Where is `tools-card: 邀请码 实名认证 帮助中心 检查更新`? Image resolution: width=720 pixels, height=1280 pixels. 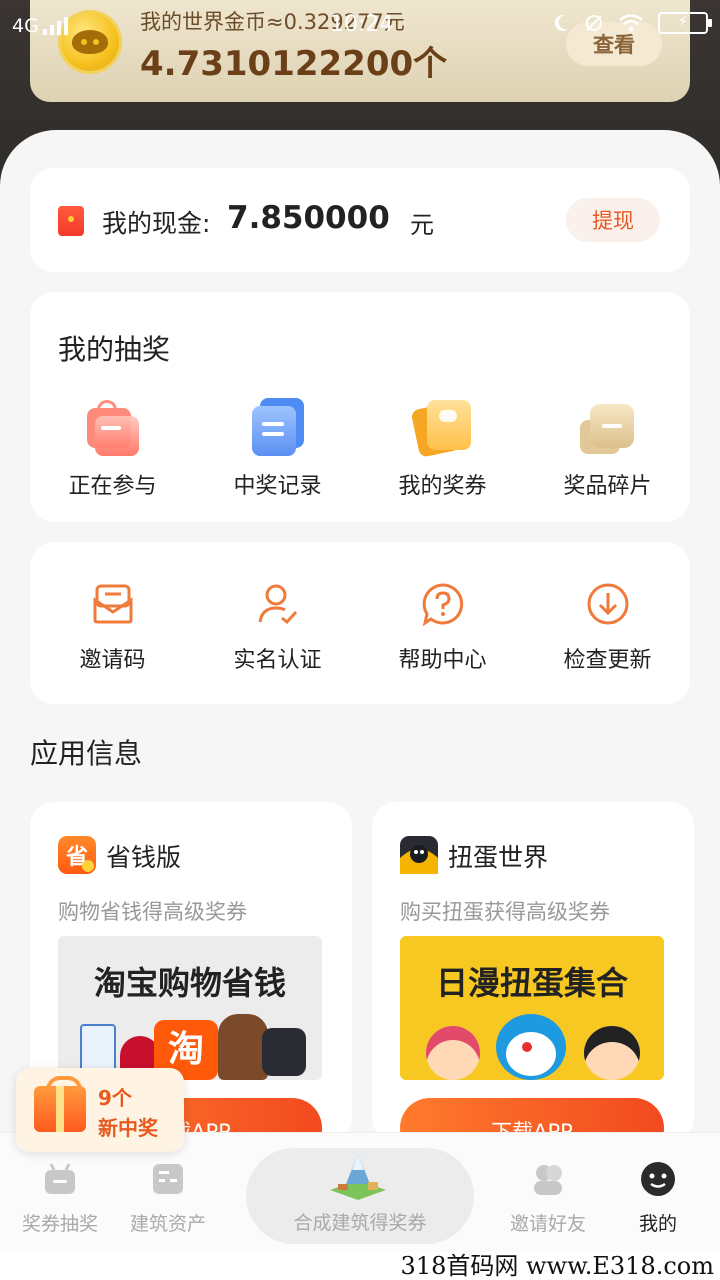 tools-card: 邀请码 实名认证 帮助中心 检查更新 is located at coordinates (360, 623).